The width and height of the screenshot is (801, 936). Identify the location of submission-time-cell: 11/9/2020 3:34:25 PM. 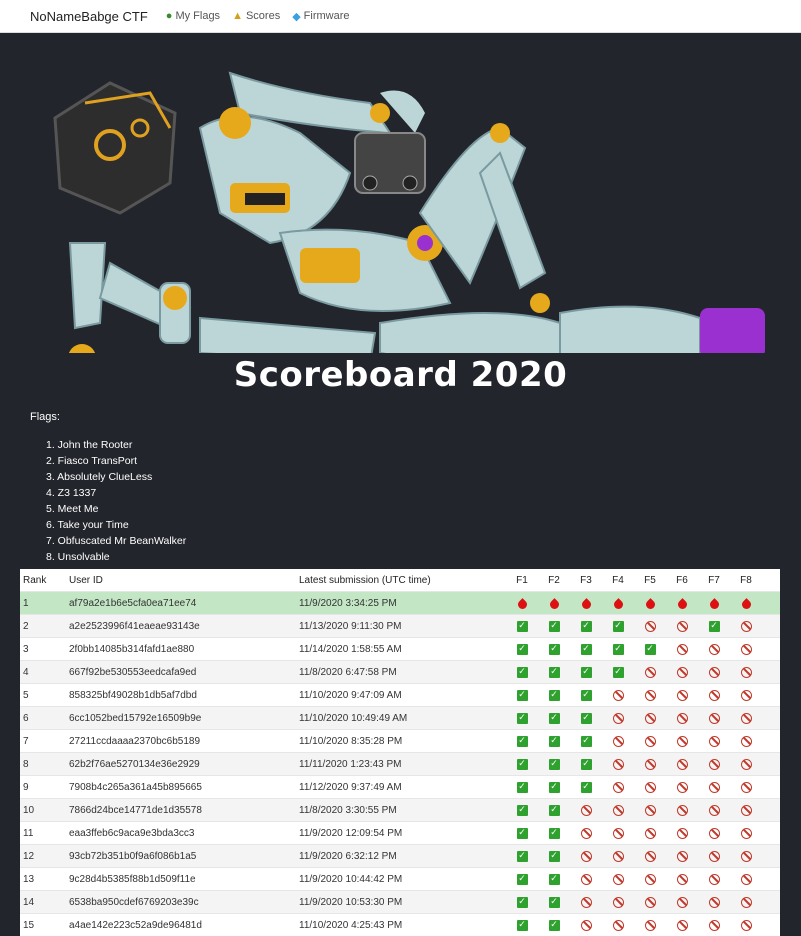
(348, 603).